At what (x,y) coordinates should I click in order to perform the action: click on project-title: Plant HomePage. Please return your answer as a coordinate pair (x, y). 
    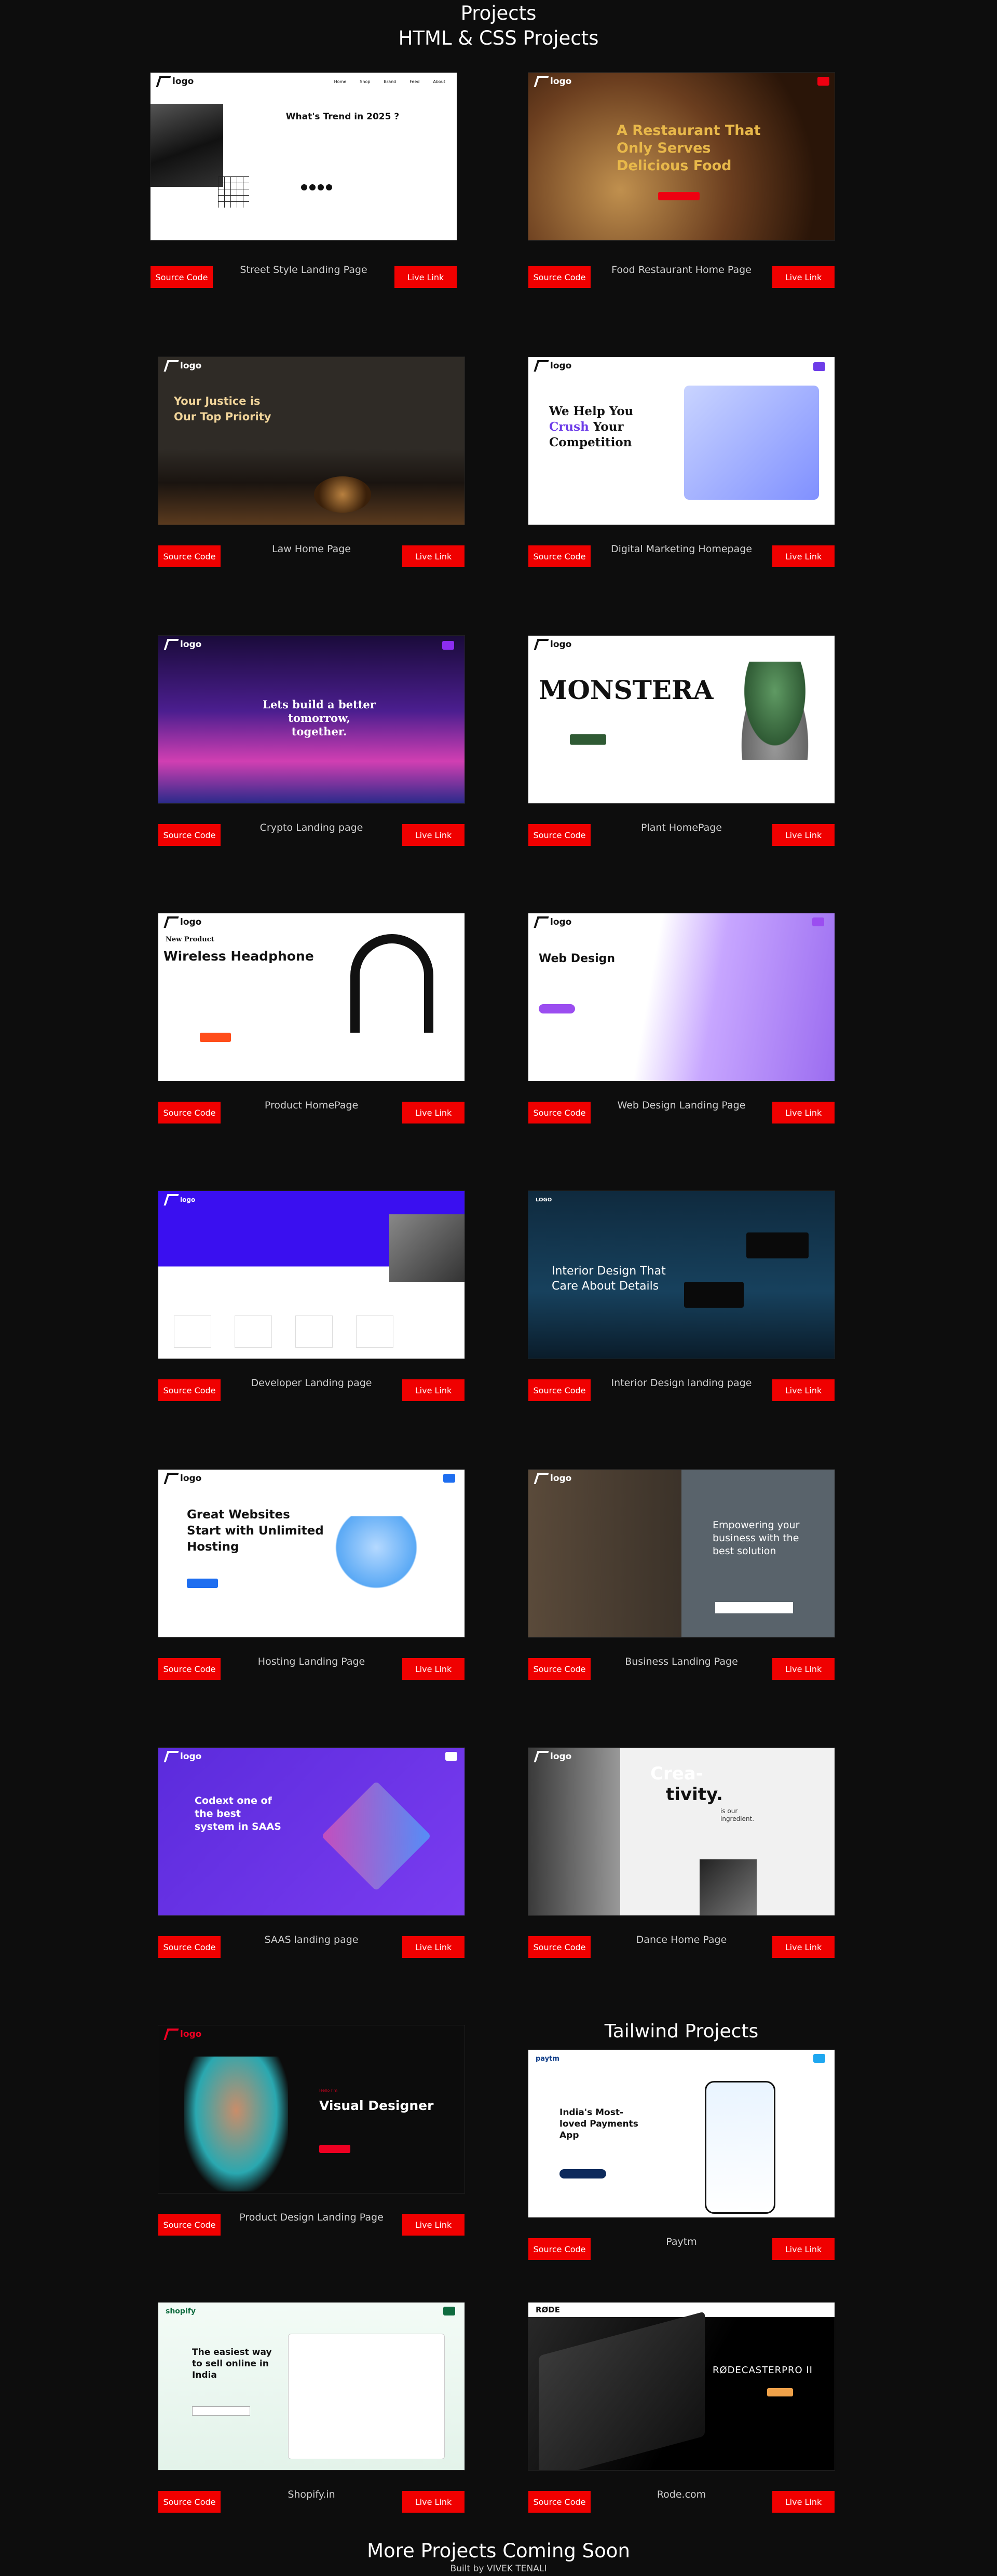
    Looking at the image, I should click on (681, 827).